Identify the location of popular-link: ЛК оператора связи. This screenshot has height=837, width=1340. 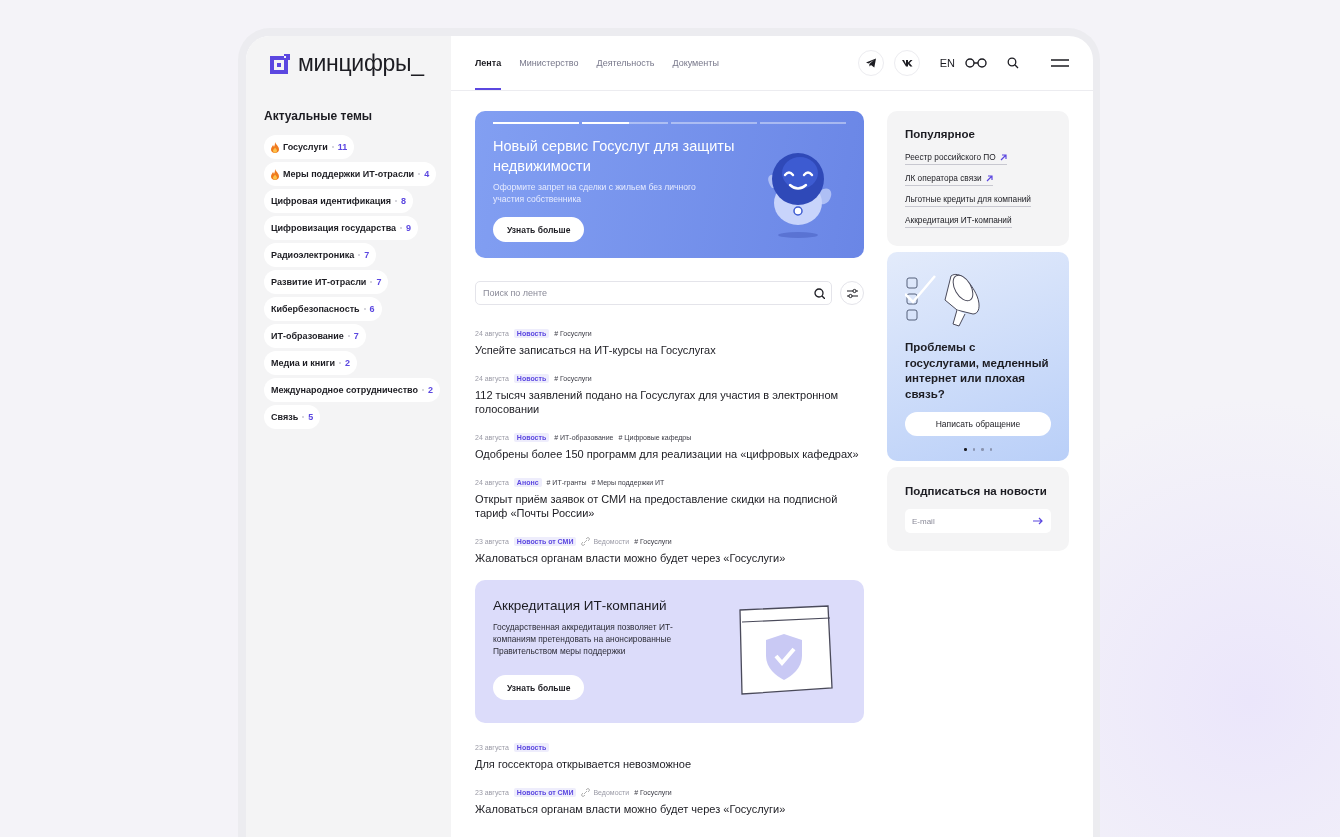
(949, 179).